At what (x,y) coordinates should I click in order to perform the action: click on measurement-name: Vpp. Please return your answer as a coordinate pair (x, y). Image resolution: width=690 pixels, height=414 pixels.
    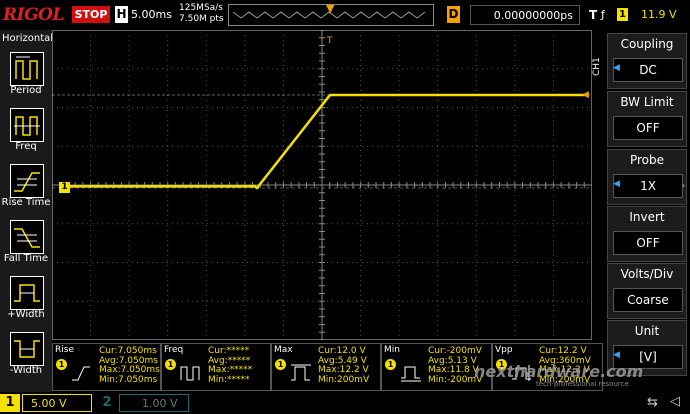
    Looking at the image, I should click on (504, 350).